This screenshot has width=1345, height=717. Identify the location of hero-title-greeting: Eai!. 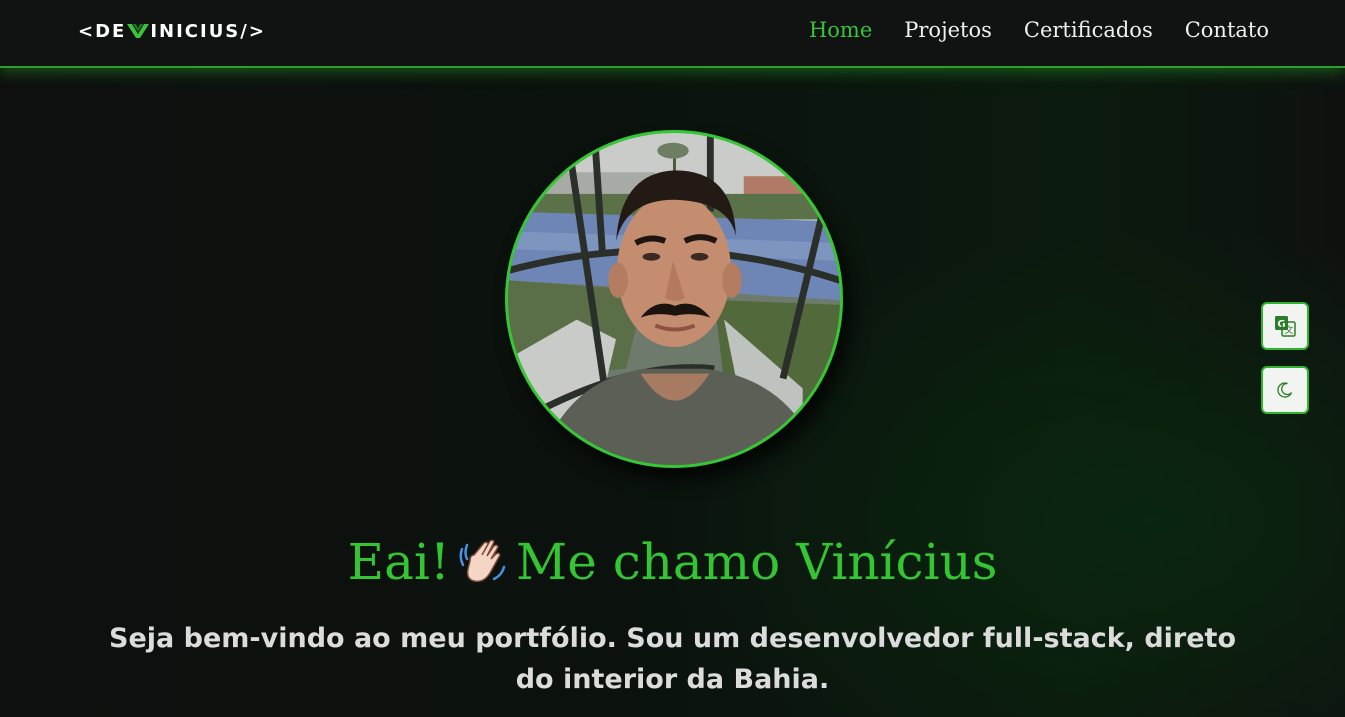
(399, 562).